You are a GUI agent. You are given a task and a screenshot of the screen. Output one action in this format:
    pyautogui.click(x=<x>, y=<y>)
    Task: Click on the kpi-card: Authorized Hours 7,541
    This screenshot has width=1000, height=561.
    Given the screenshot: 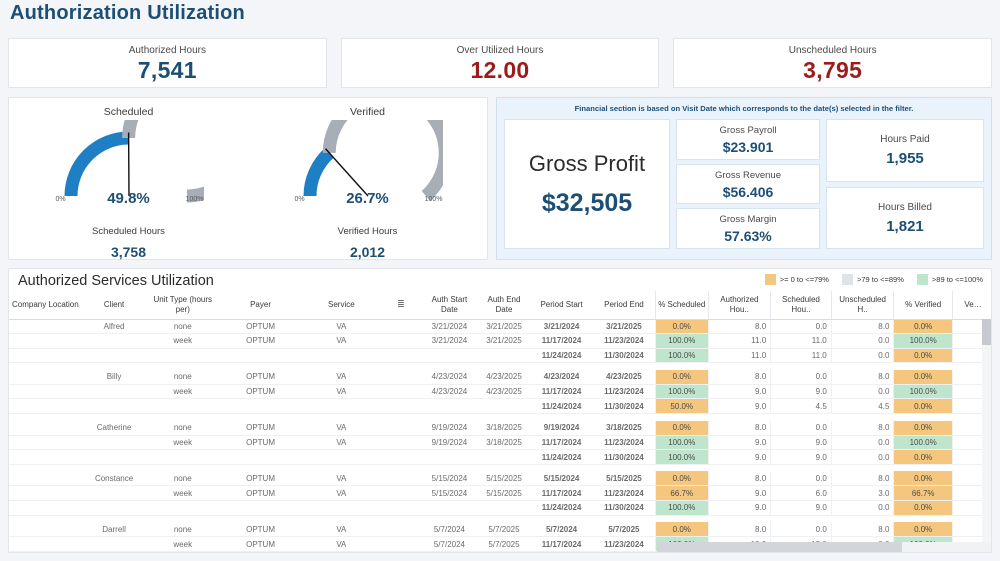 What is the action you would take?
    pyautogui.click(x=167, y=63)
    